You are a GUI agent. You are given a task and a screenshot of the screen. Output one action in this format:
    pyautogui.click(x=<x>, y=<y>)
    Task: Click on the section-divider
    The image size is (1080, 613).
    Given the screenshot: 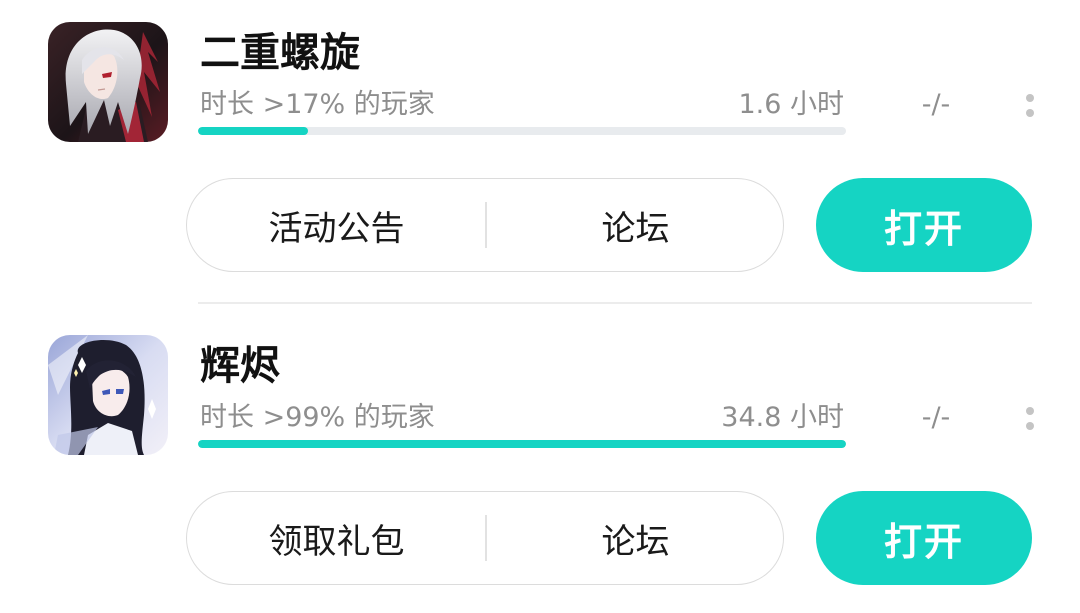 What is the action you would take?
    pyautogui.click(x=615, y=303)
    